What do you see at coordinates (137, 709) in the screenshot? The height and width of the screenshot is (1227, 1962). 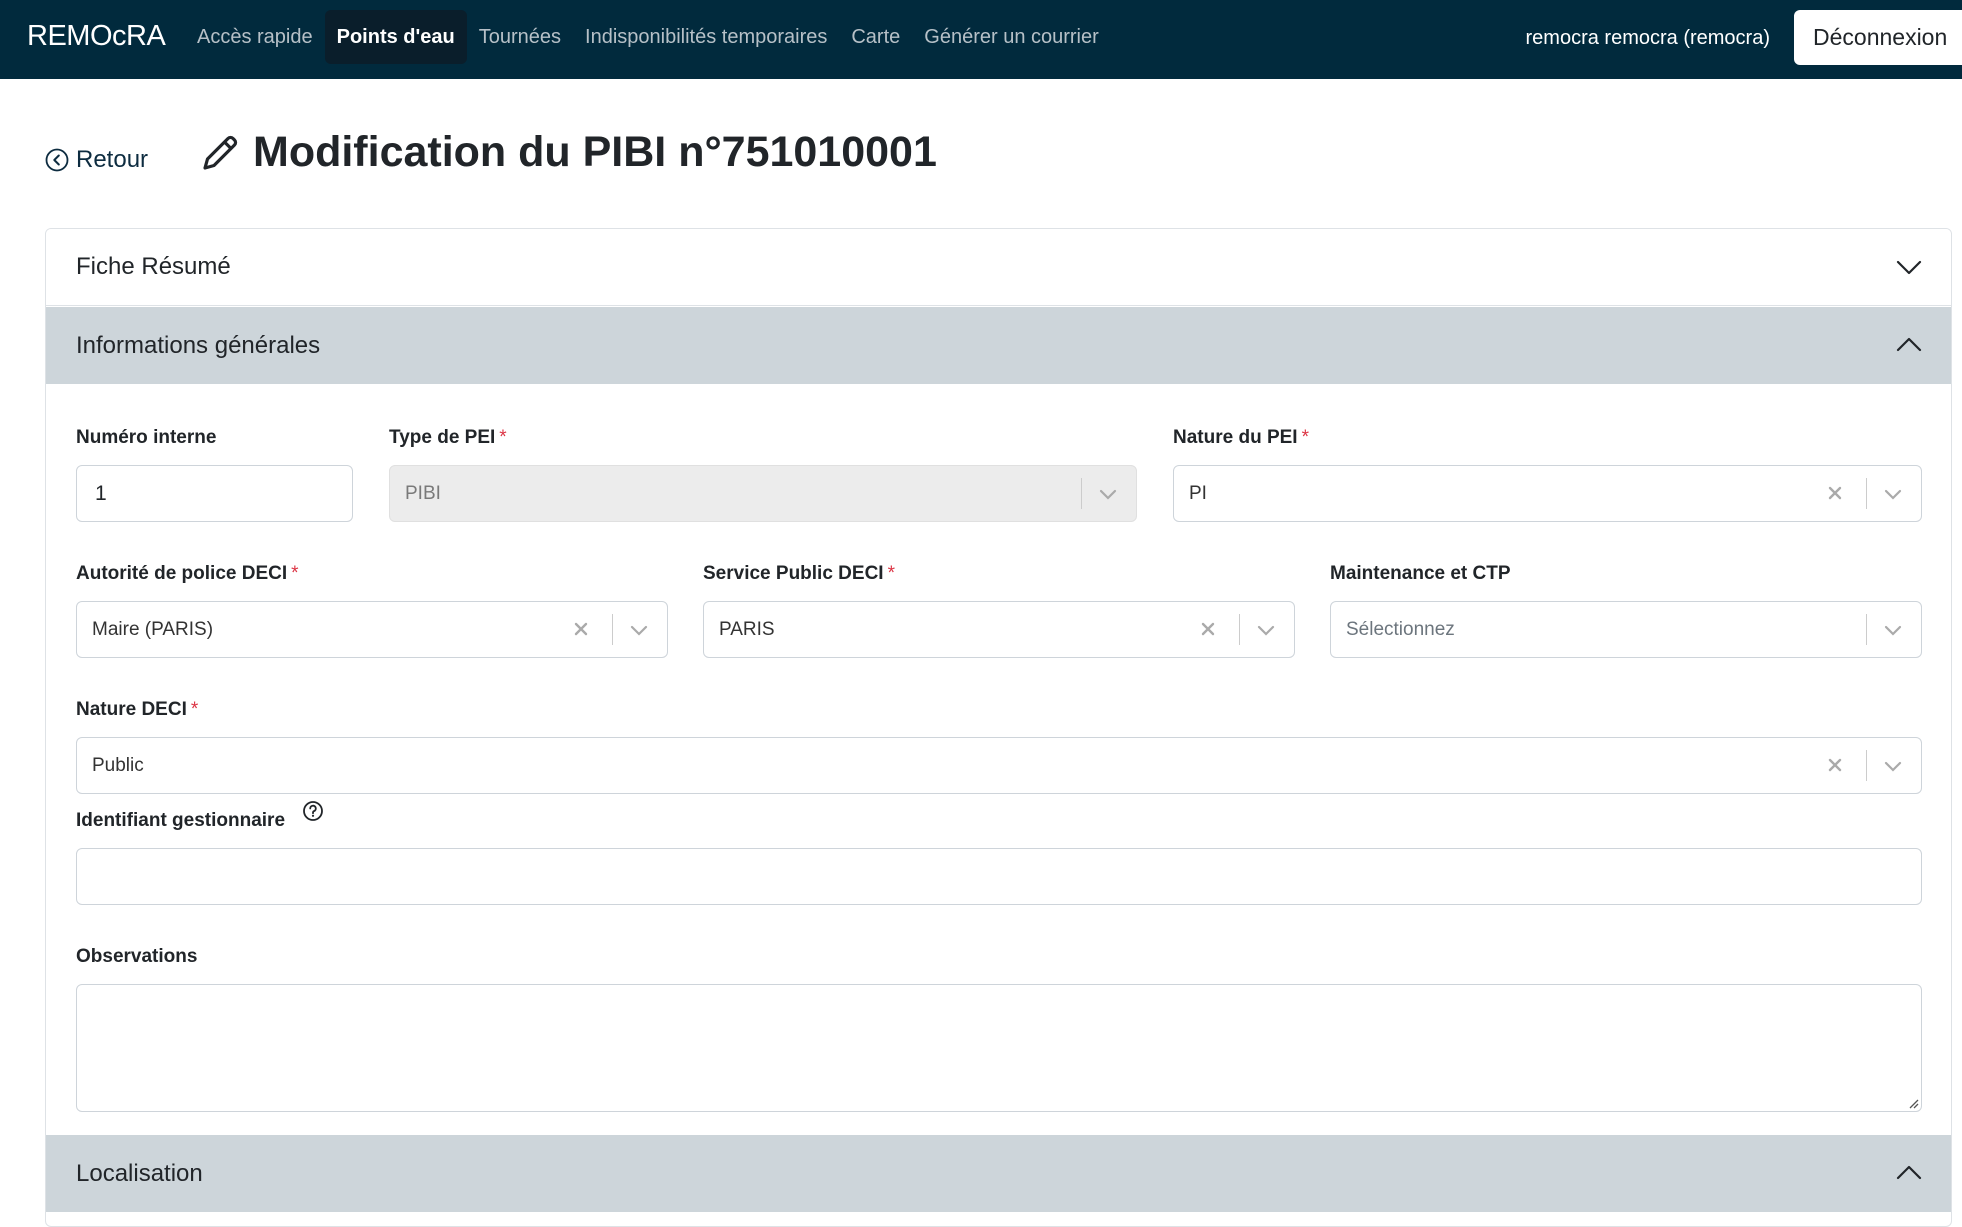 I see `nature-deci-label: Nature DECI *` at bounding box center [137, 709].